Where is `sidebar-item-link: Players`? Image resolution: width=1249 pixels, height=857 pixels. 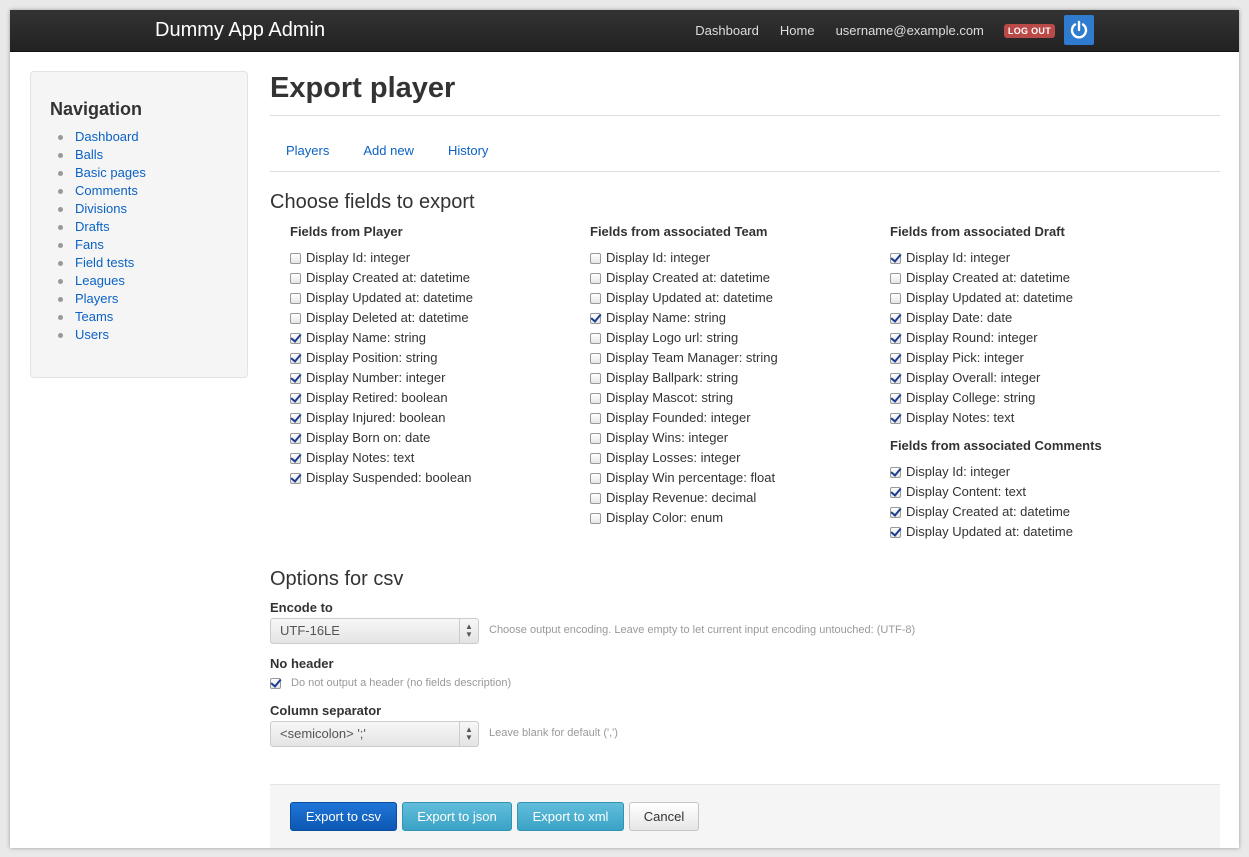 sidebar-item-link: Players is located at coordinates (96, 298).